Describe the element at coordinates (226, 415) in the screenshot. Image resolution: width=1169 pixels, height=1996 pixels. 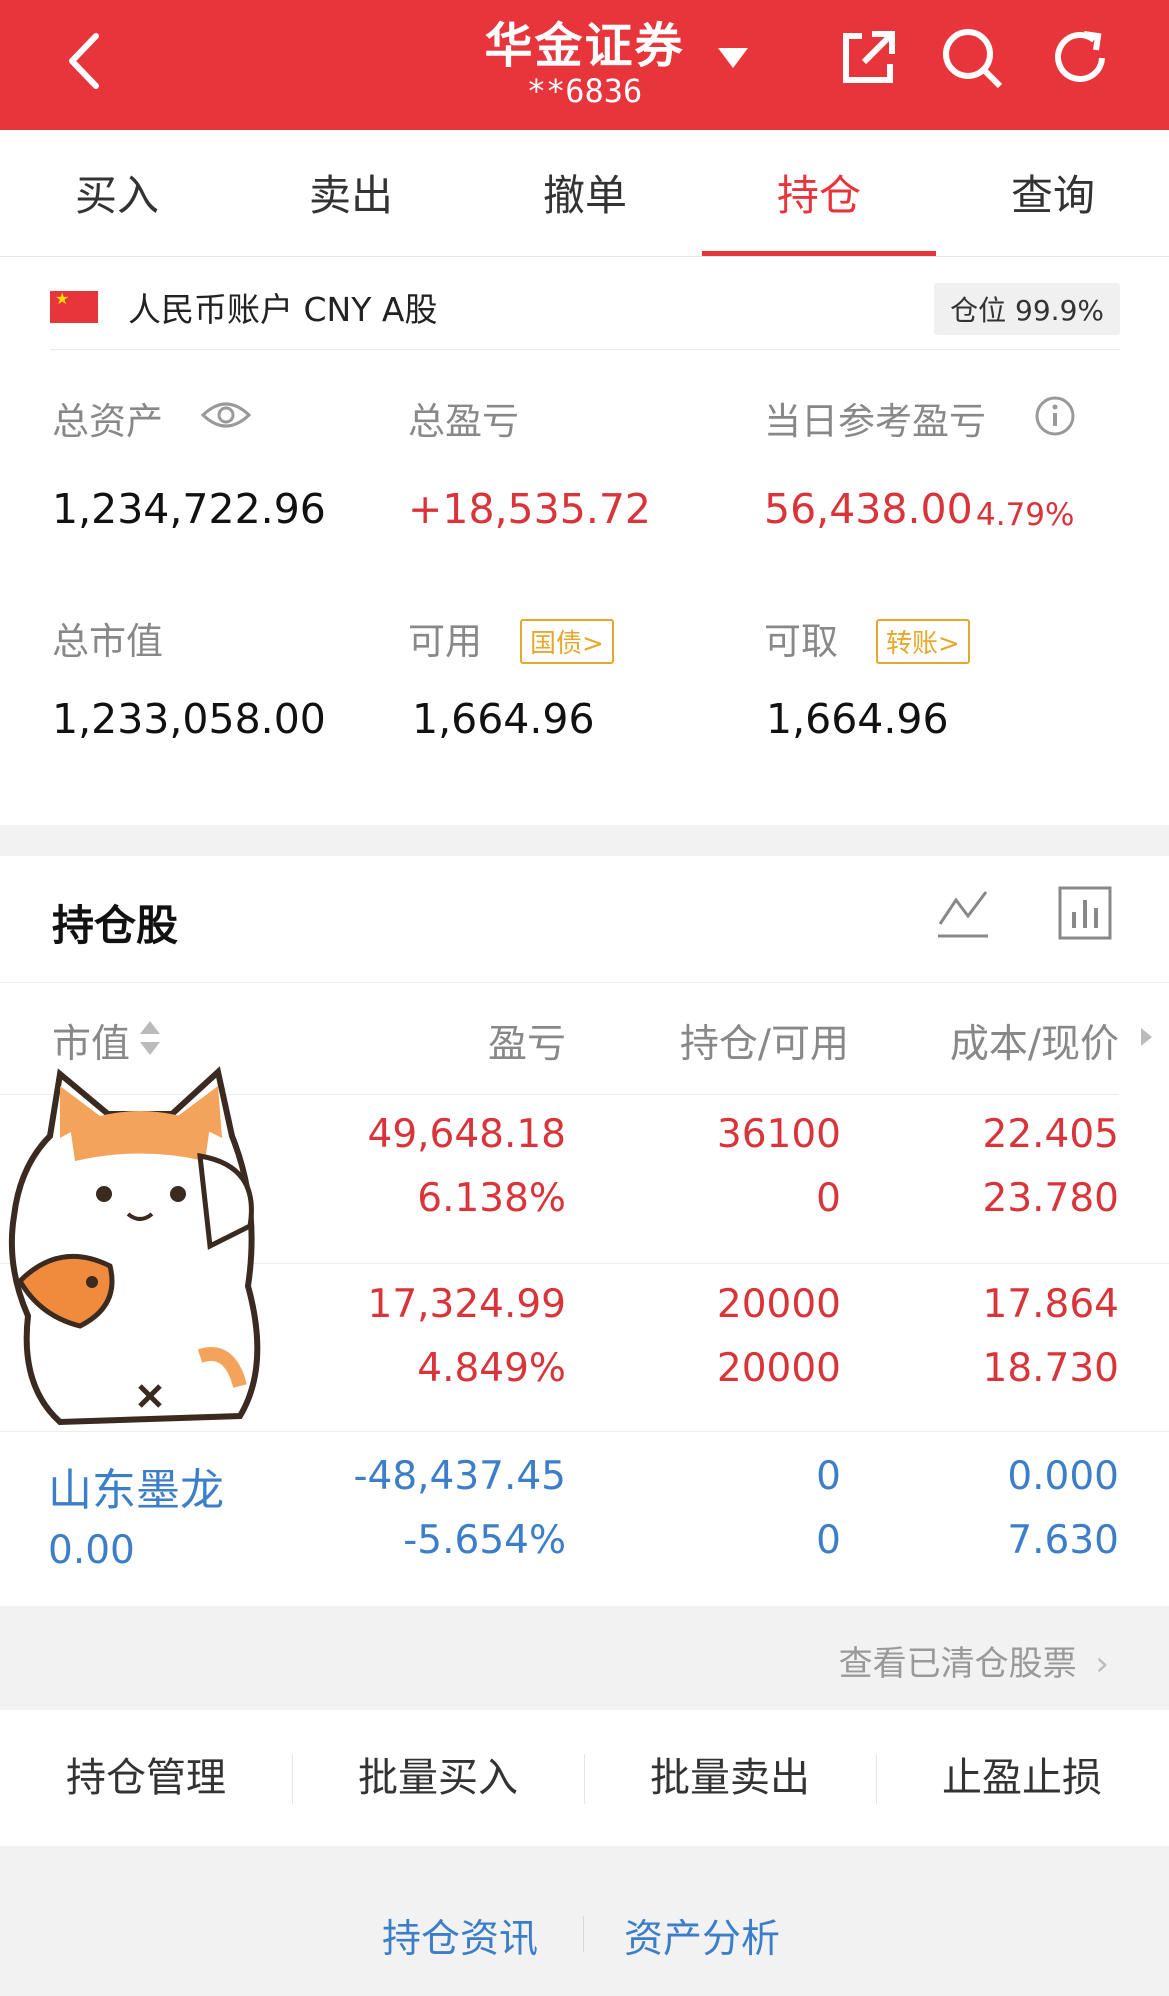
I see `eye-icon` at that location.